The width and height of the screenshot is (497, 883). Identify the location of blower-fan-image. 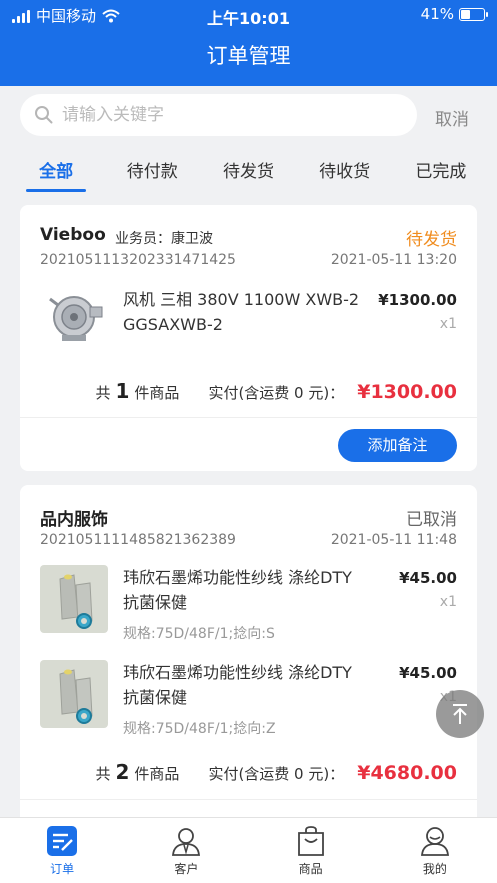
(74, 319).